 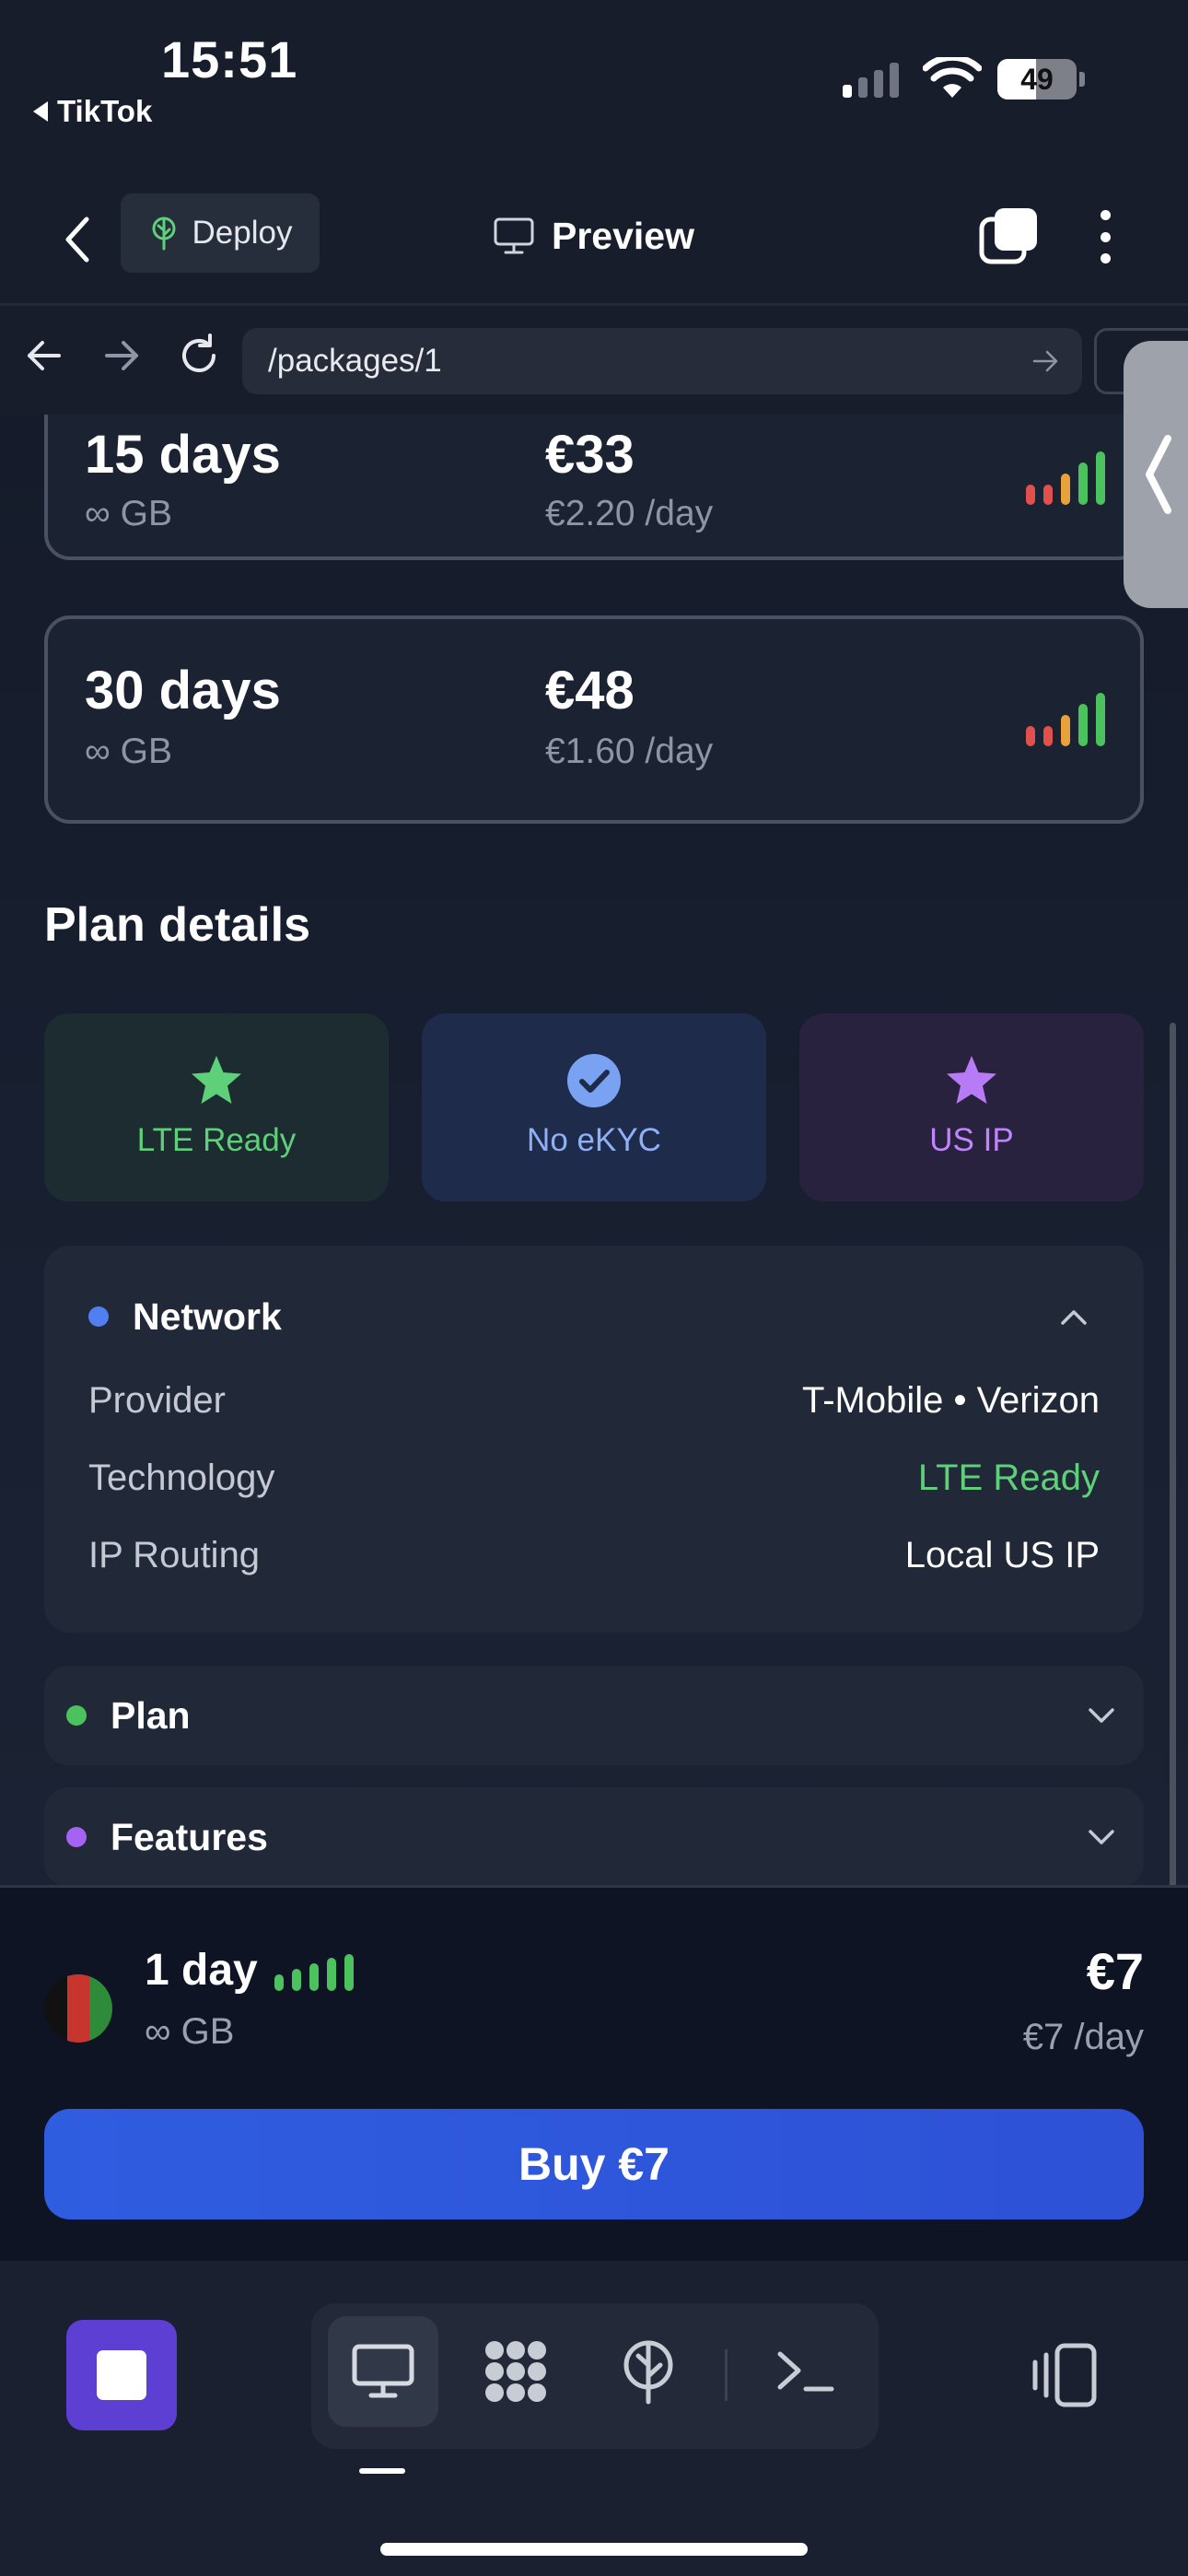 I want to click on home-indicator, so click(x=594, y=2549).